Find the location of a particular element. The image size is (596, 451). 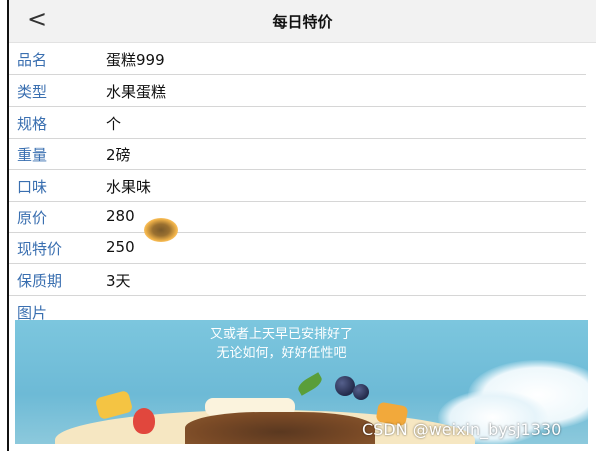

field-row-type: 类型 水果蛋糕 is located at coordinates (297, 91).